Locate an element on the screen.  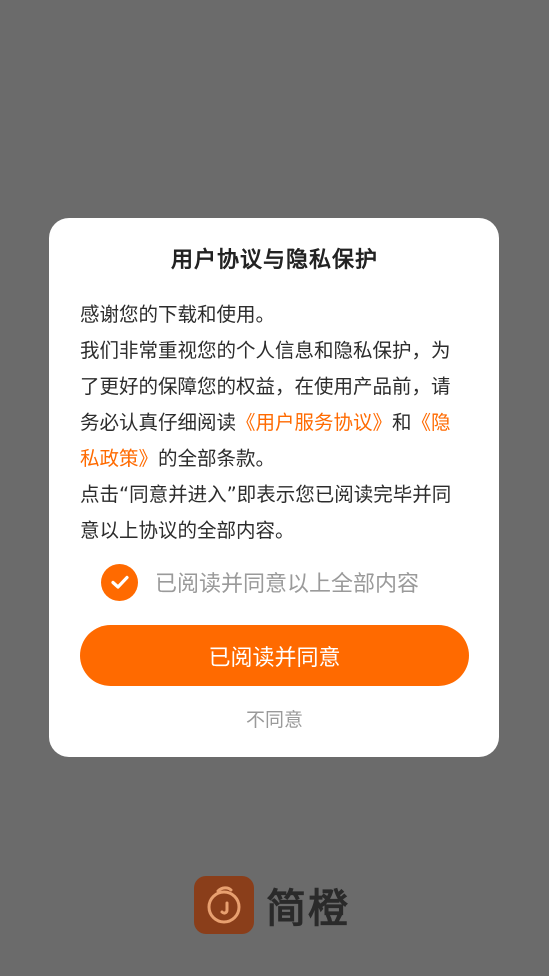
brand-logo: 简橙 is located at coordinates (272, 905).